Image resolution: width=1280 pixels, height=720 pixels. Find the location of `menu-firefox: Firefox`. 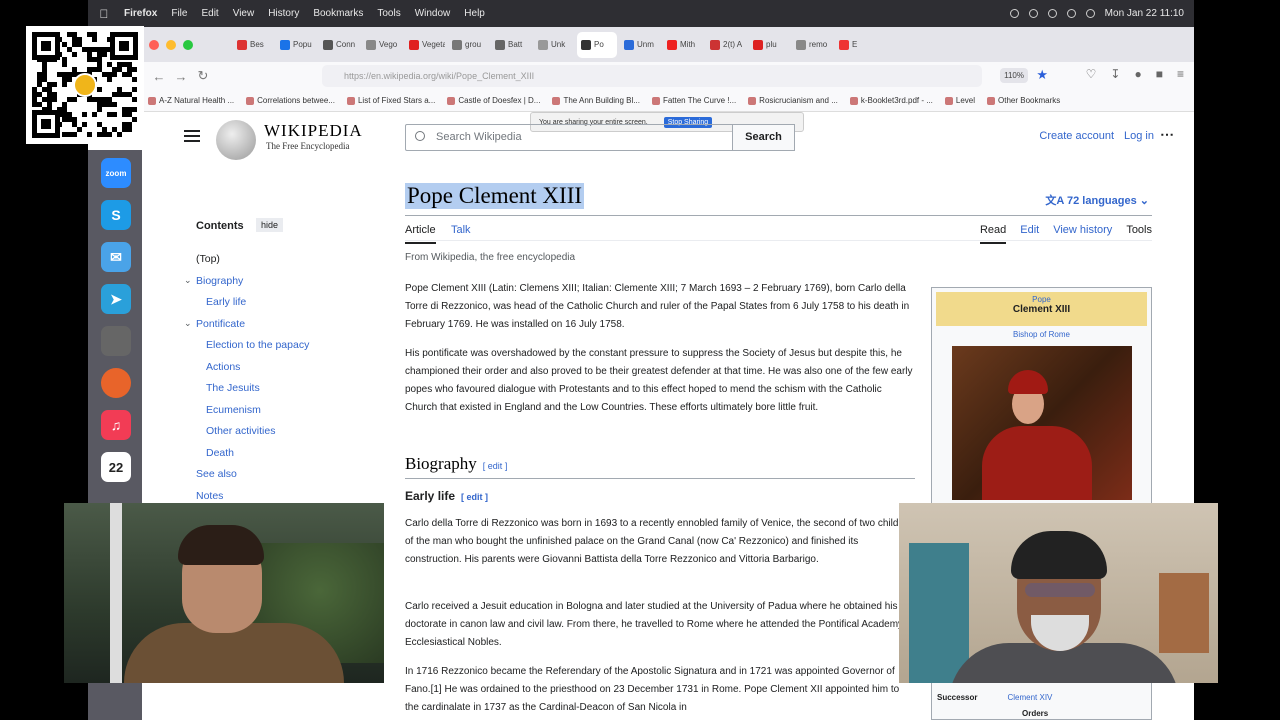

menu-firefox: Firefox is located at coordinates (140, 13).